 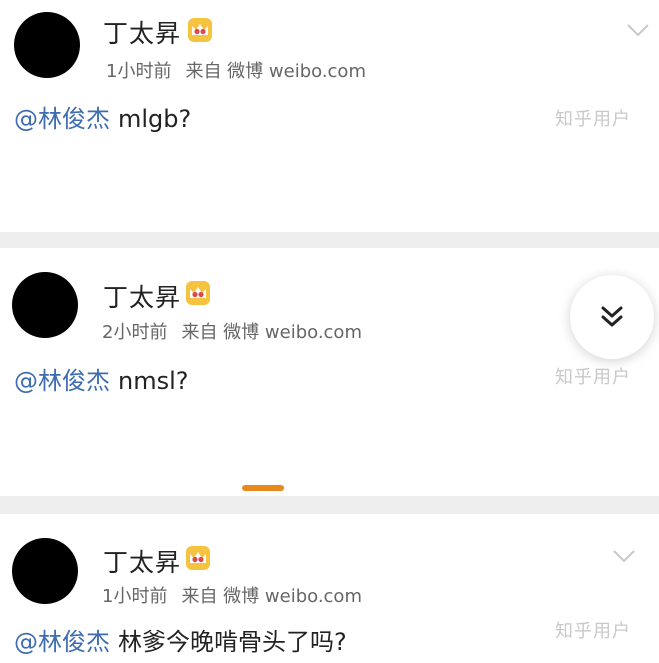 I want to click on post-content: @林俊杰 nmsl?, so click(x=101, y=378).